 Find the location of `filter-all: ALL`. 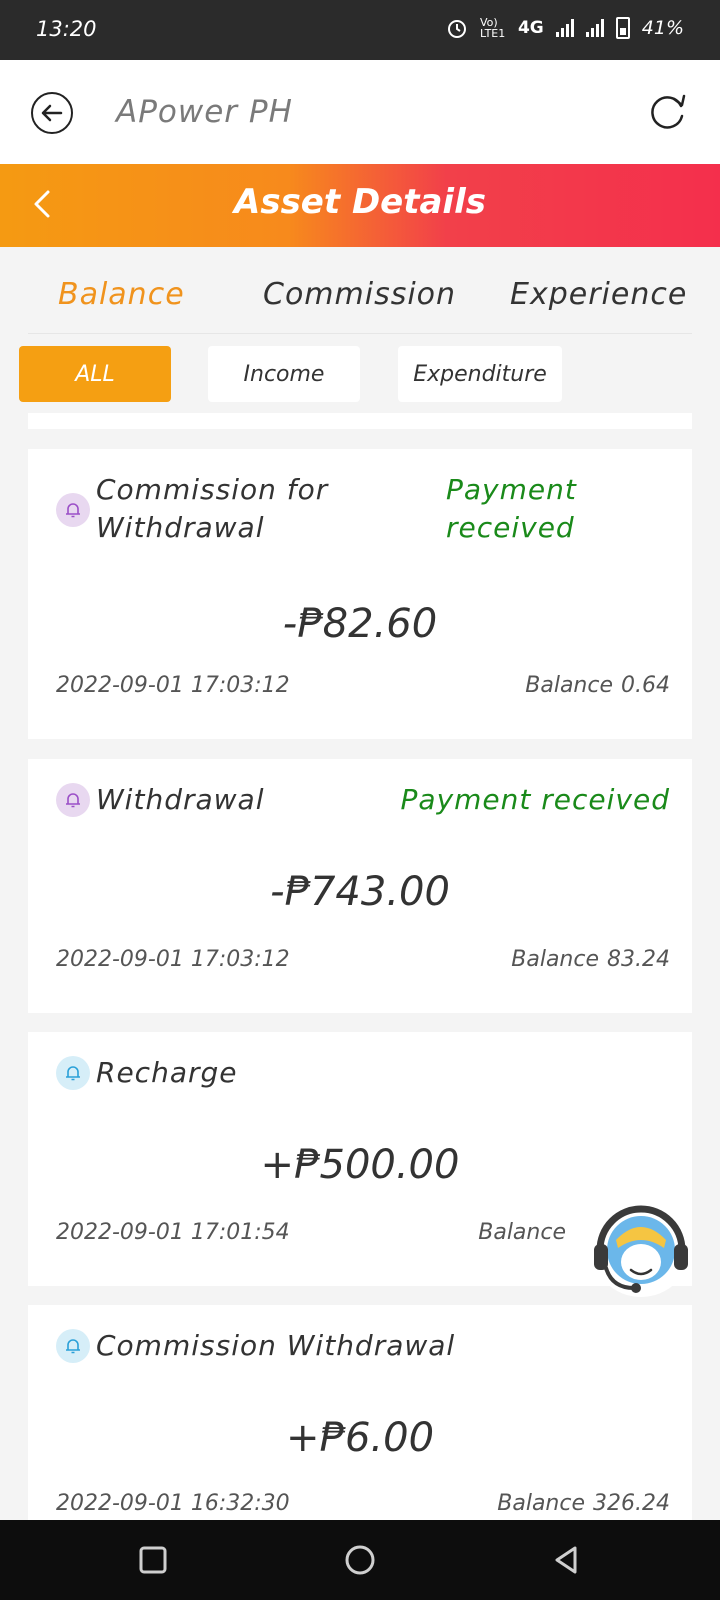

filter-all: ALL is located at coordinates (95, 374).